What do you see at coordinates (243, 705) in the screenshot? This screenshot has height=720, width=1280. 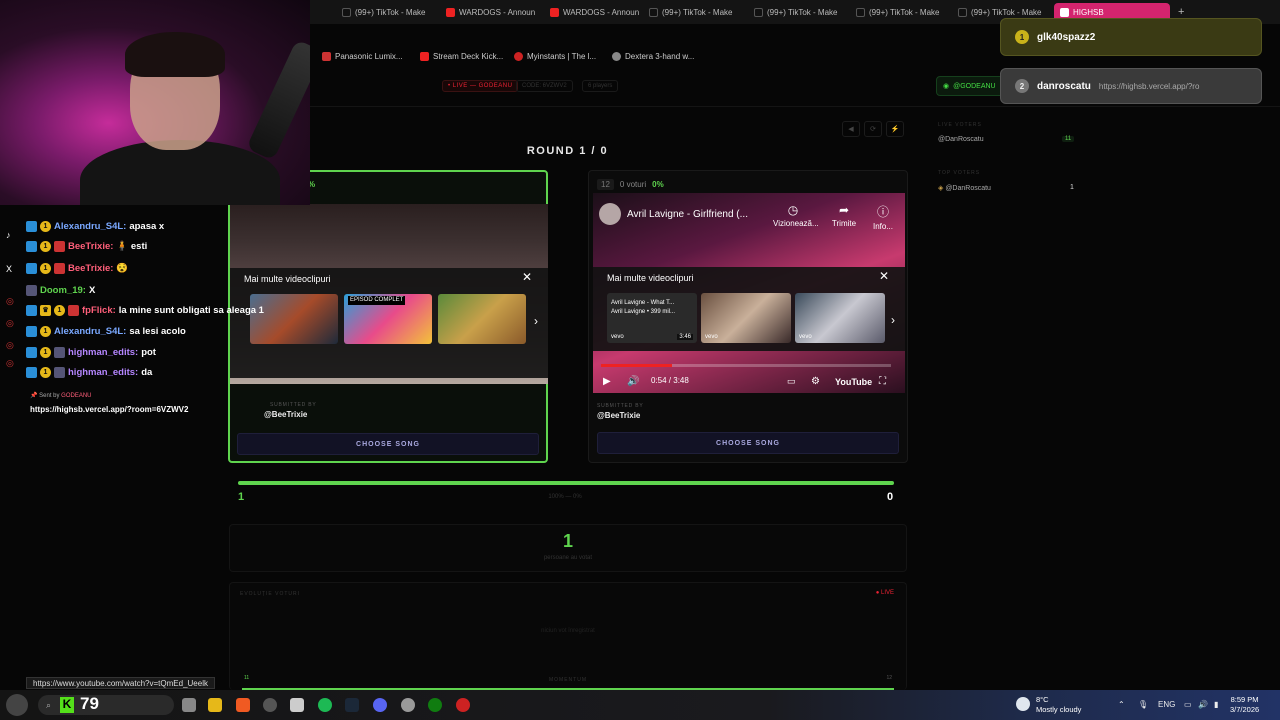 I see `brave-icon` at bounding box center [243, 705].